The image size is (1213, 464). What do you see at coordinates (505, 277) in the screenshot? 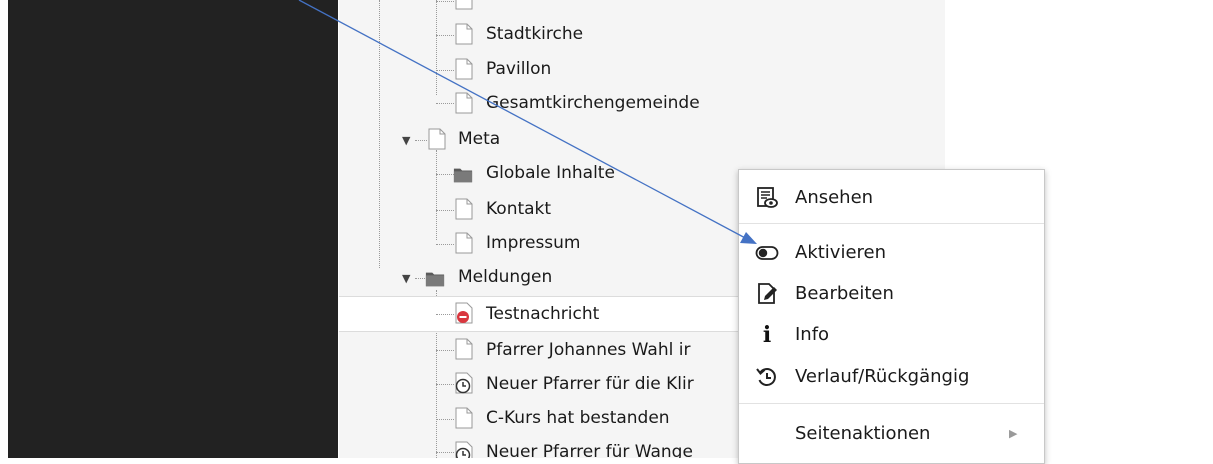
I see `tree-item-label: Meldungen` at bounding box center [505, 277].